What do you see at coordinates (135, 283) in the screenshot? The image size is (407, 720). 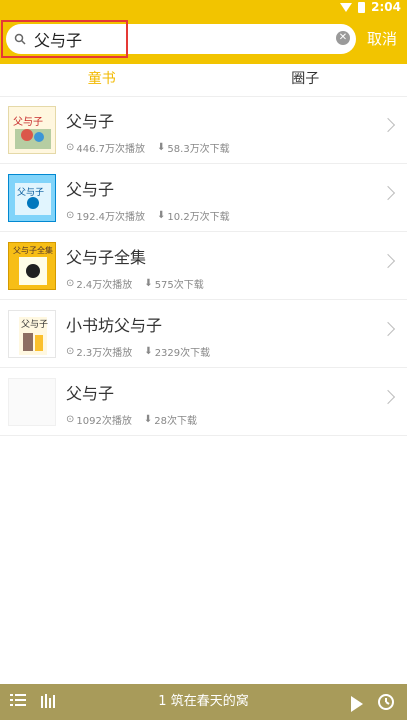 I see `item-meta: ⊙ 2.4万次播放 ⬇ 575次下载` at bounding box center [135, 283].